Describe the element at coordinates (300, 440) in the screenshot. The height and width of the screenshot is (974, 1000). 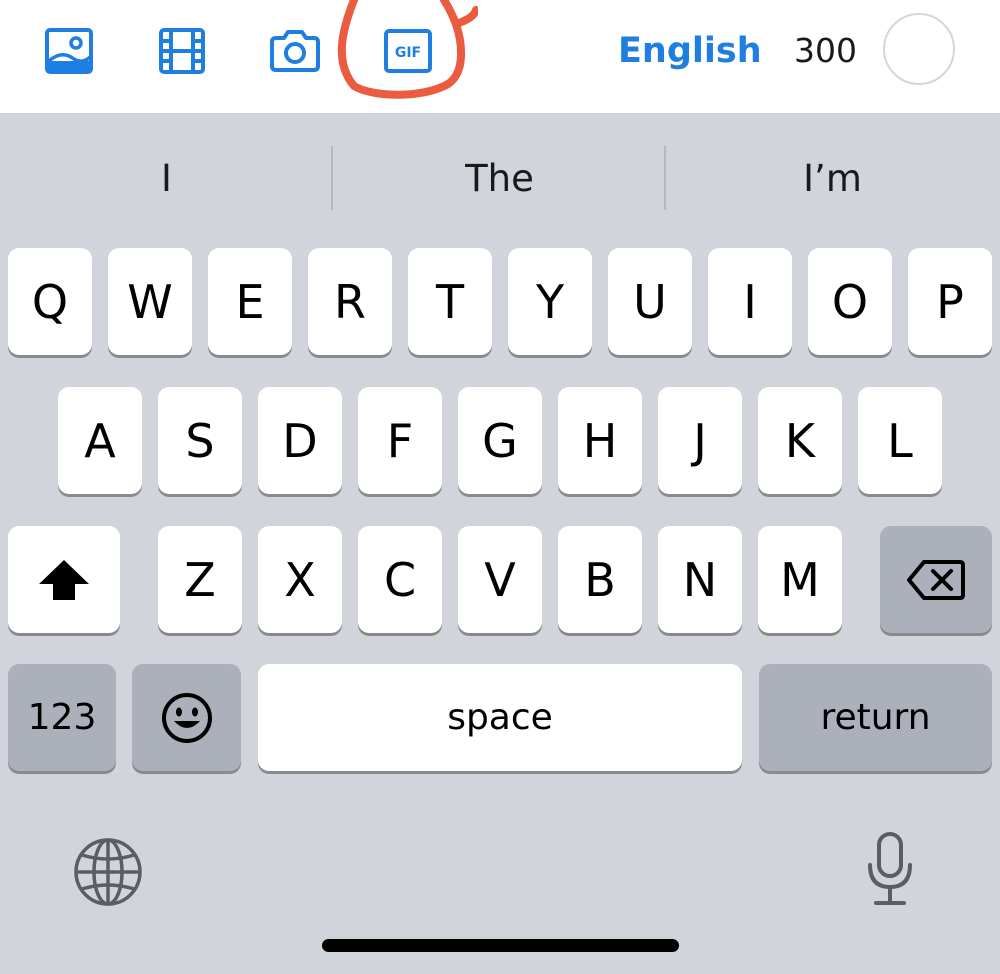
I see `key-d: D` at that location.